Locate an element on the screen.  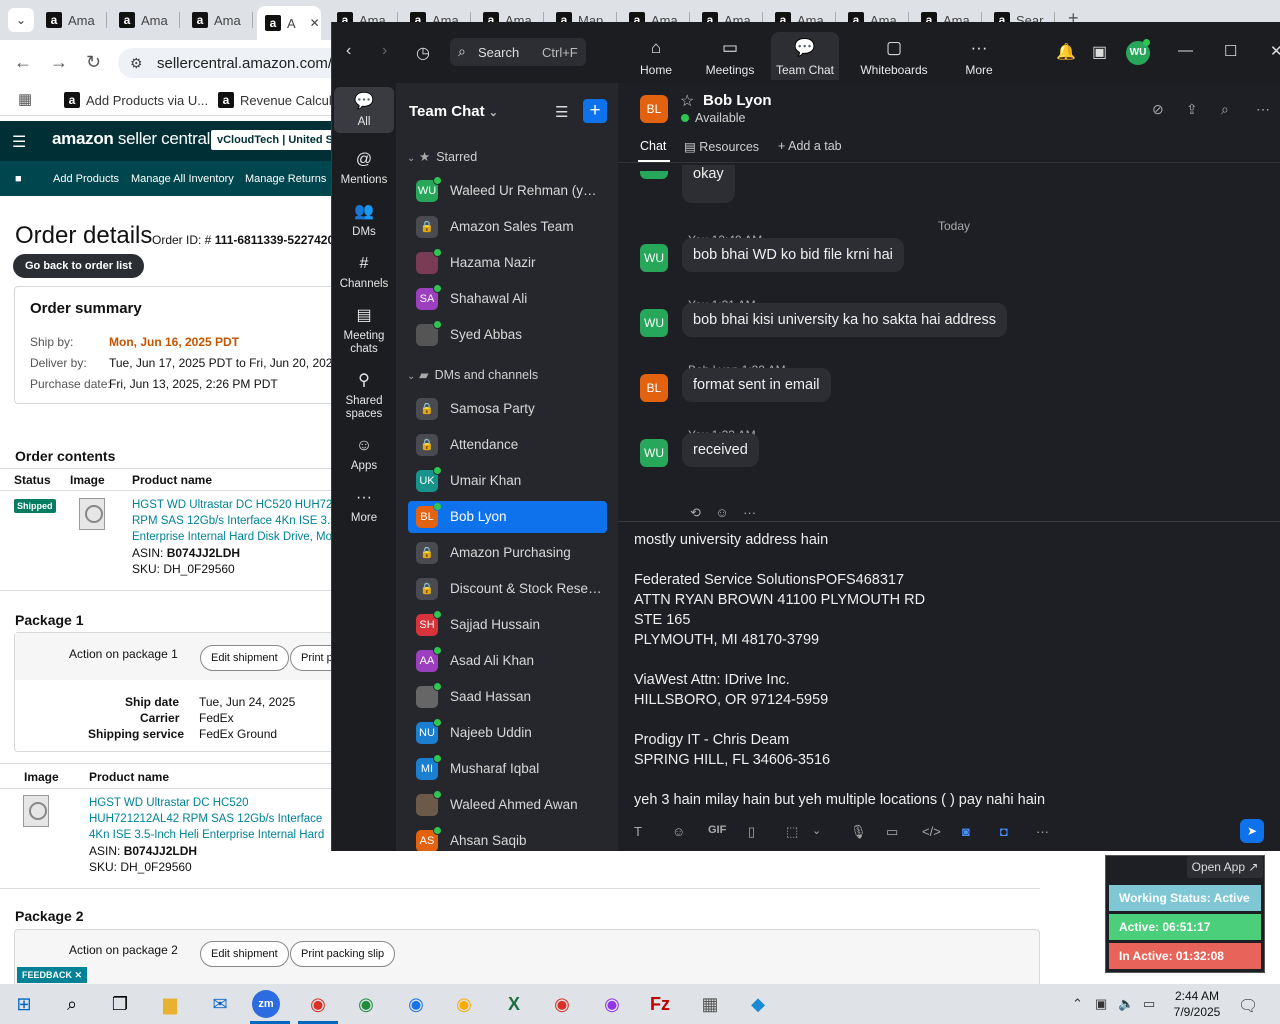
site-info-icon: ⚙ is located at coordinates (136, 63).